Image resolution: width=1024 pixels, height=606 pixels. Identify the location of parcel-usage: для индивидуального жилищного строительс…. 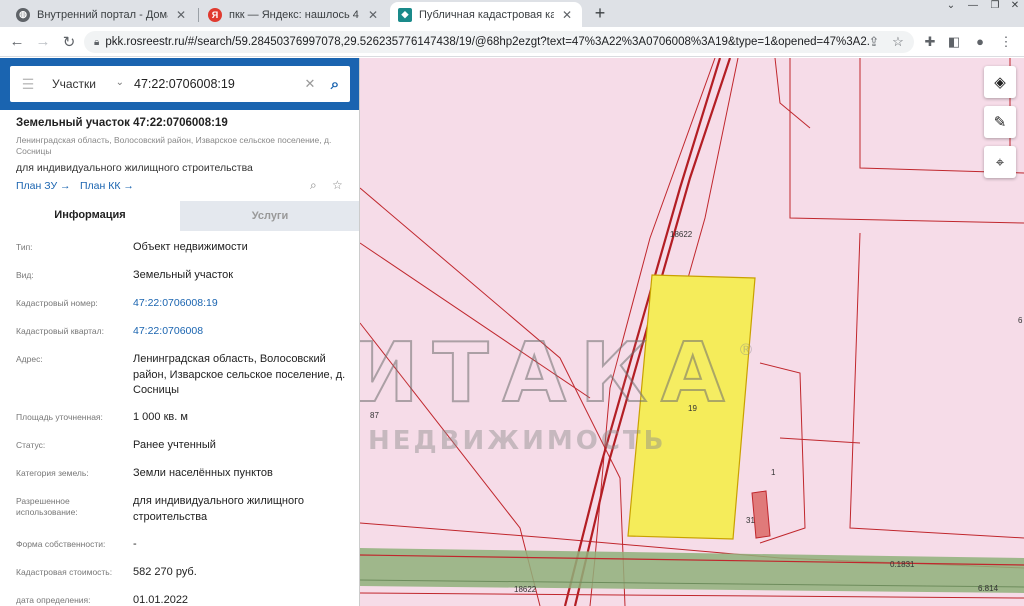
(134, 168).